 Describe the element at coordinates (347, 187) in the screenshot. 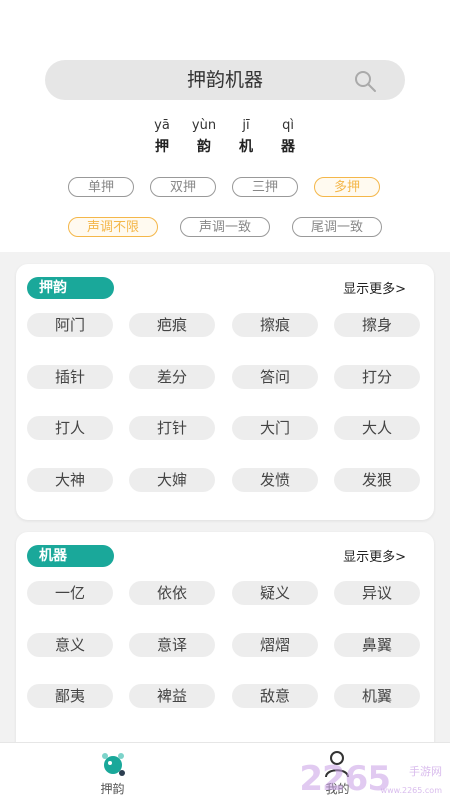

I see `filter-multi-rhyme: 多押` at that location.